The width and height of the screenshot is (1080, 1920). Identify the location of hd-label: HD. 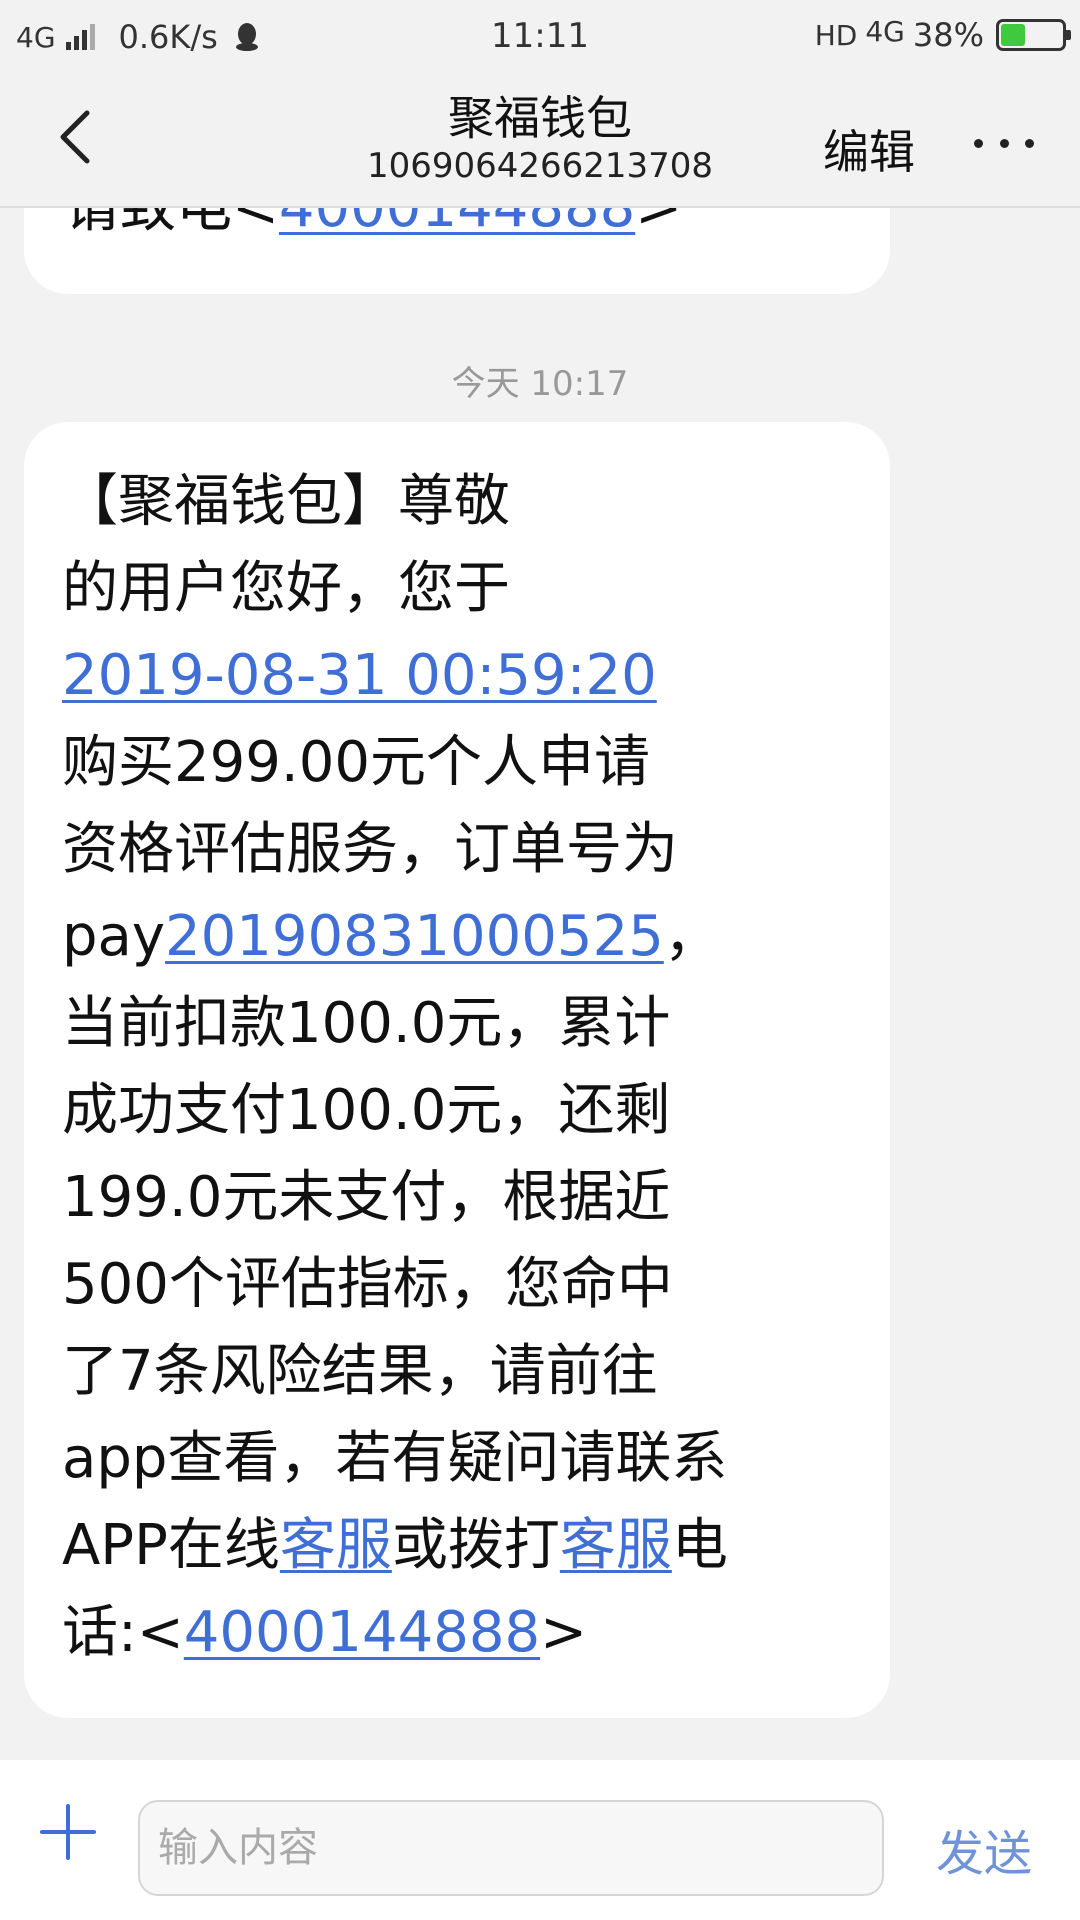
(836, 35).